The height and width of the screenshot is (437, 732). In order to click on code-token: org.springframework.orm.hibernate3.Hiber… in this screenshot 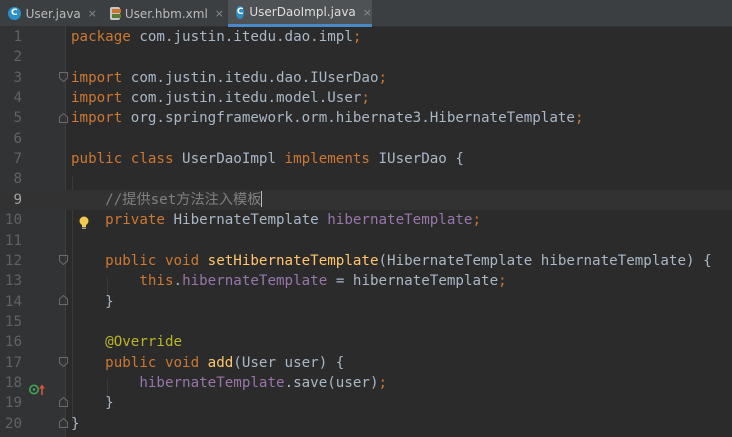, I will do `click(352, 118)`.